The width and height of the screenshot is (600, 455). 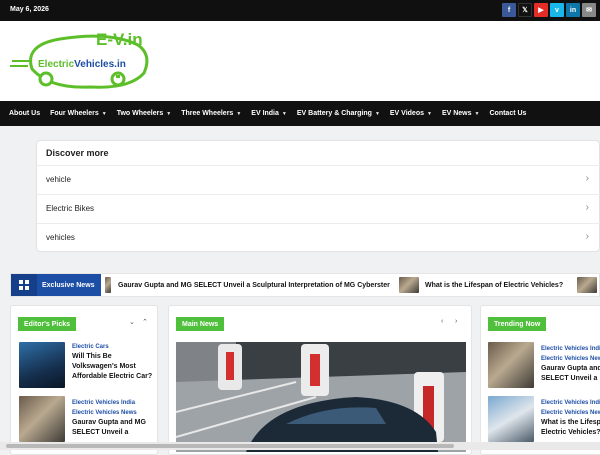 What do you see at coordinates (114, 347) in the screenshot?
I see `article-category: Electric Cars` at bounding box center [114, 347].